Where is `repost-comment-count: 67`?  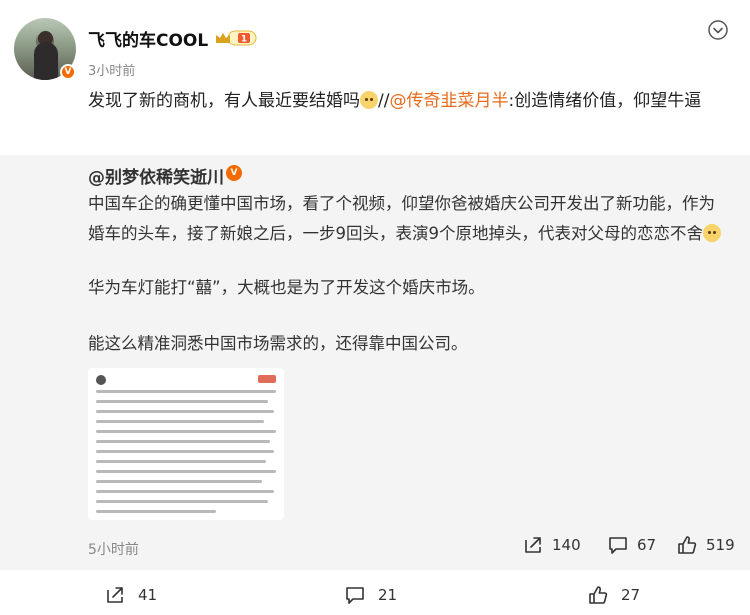
repost-comment-count: 67 is located at coordinates (647, 545).